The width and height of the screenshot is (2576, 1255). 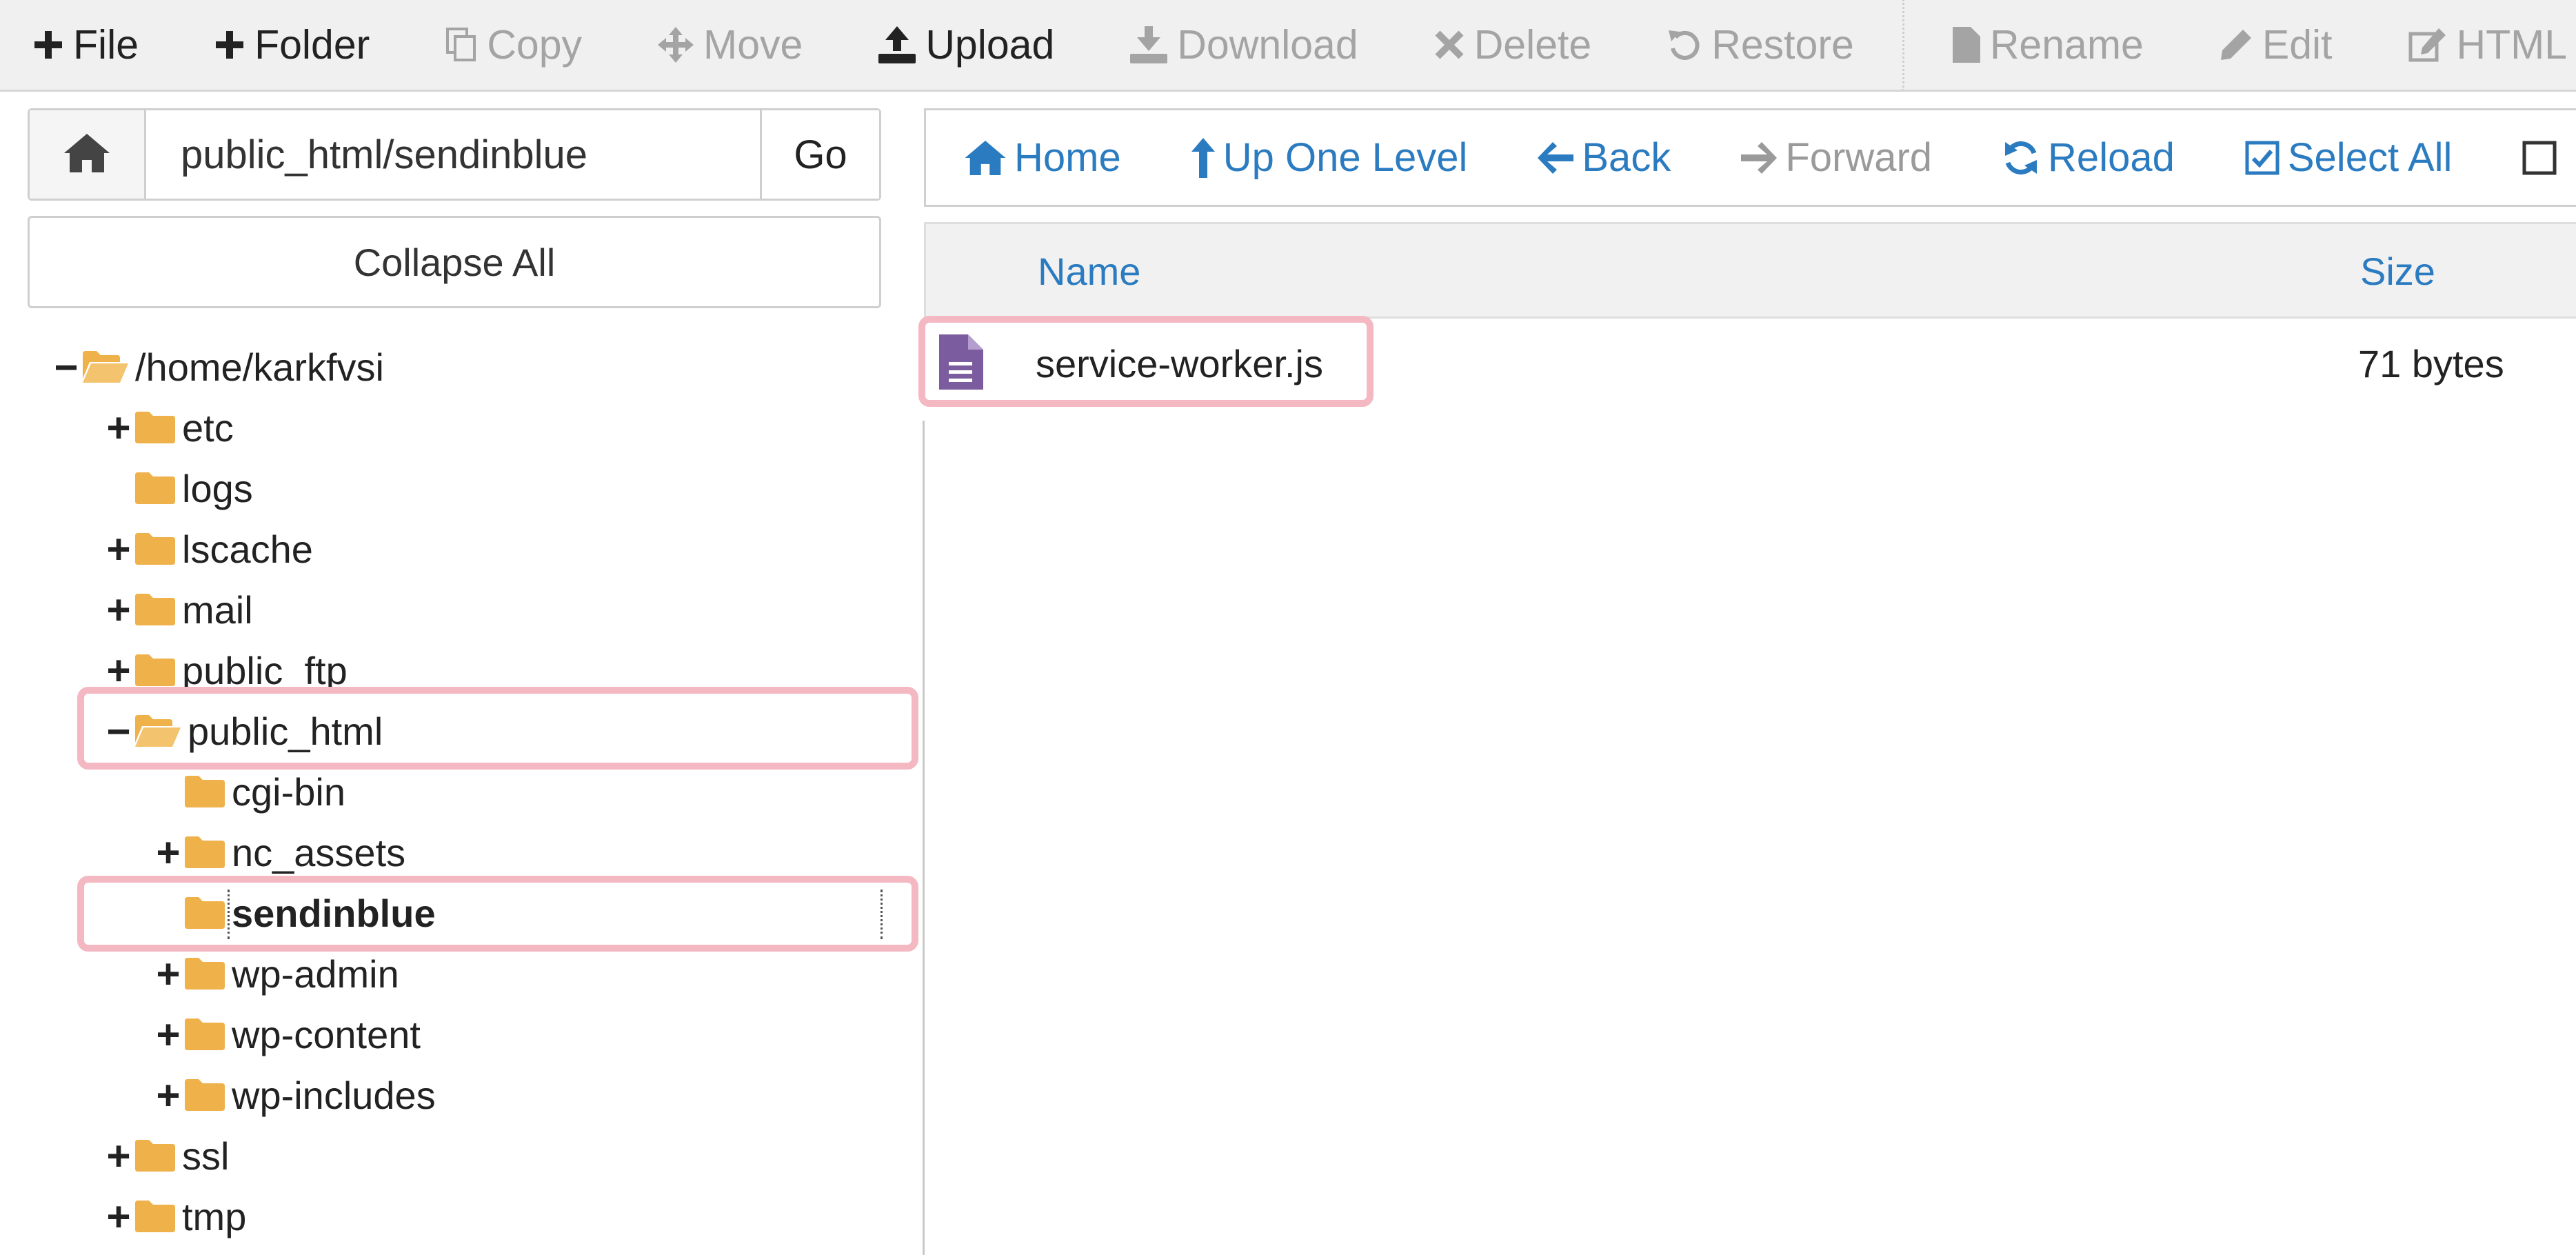 I want to click on rename-button: Rename, so click(x=2048, y=44).